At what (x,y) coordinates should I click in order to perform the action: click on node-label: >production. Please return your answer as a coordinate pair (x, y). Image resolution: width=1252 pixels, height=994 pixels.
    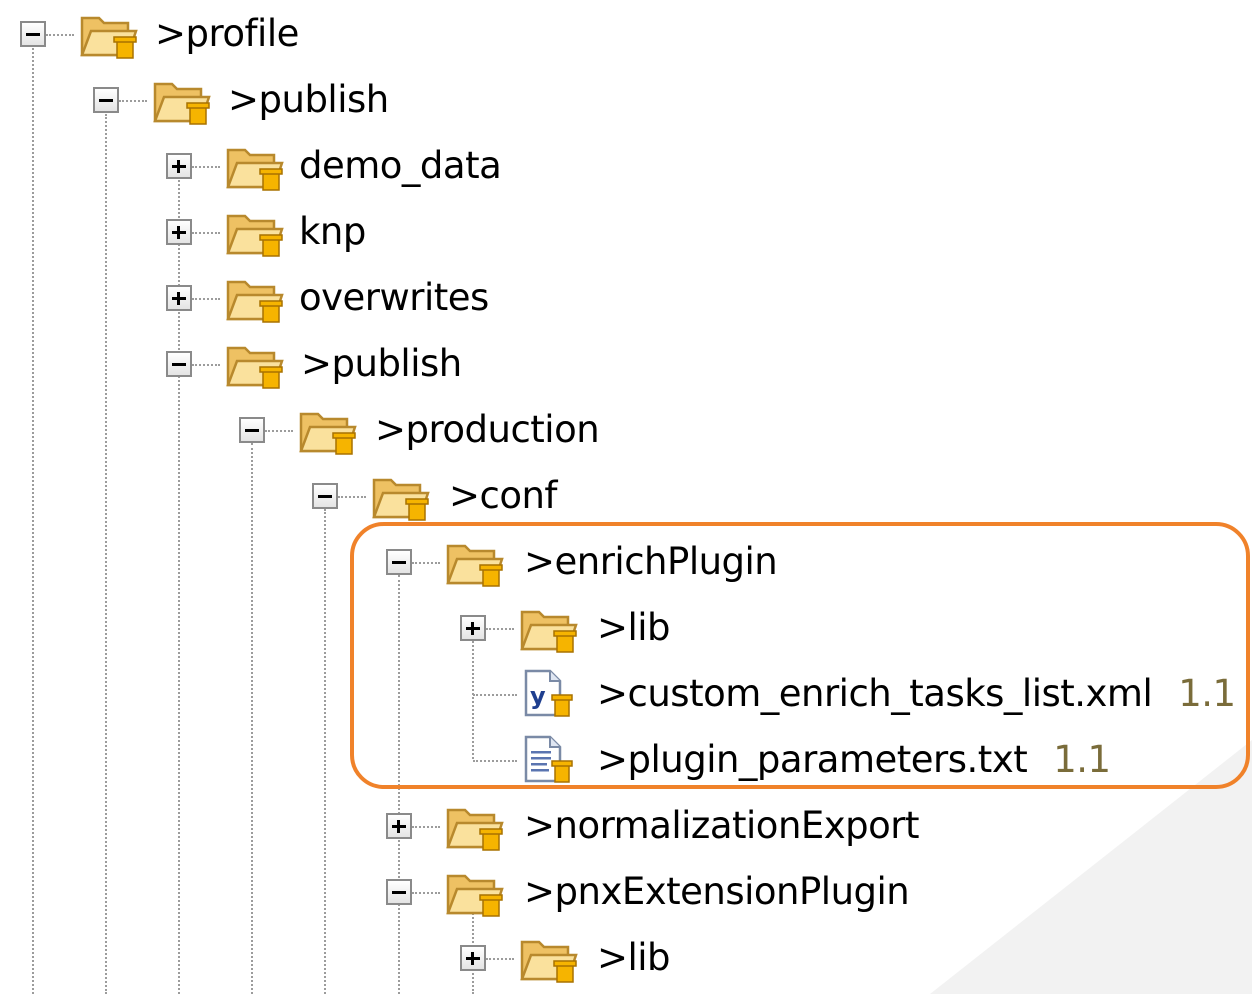
    Looking at the image, I should click on (487, 429).